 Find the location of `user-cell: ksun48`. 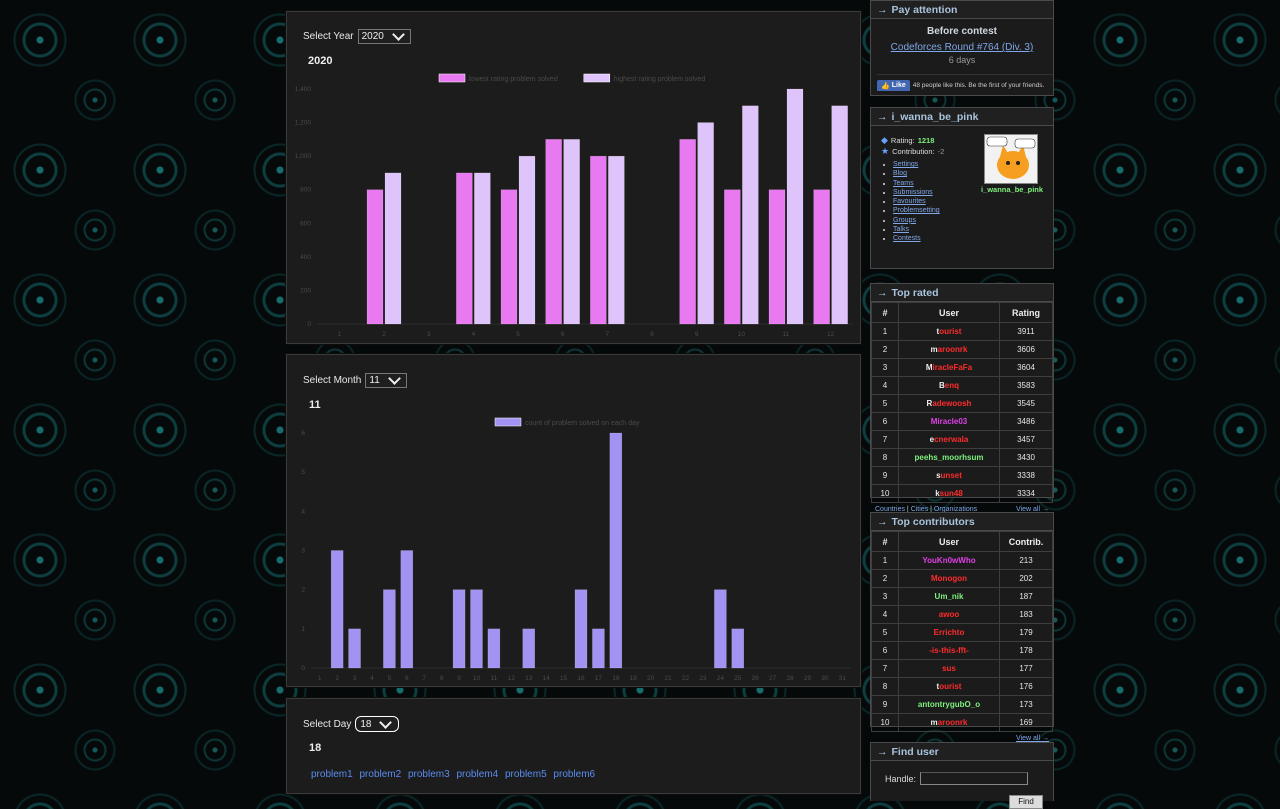

user-cell: ksun48 is located at coordinates (949, 493).